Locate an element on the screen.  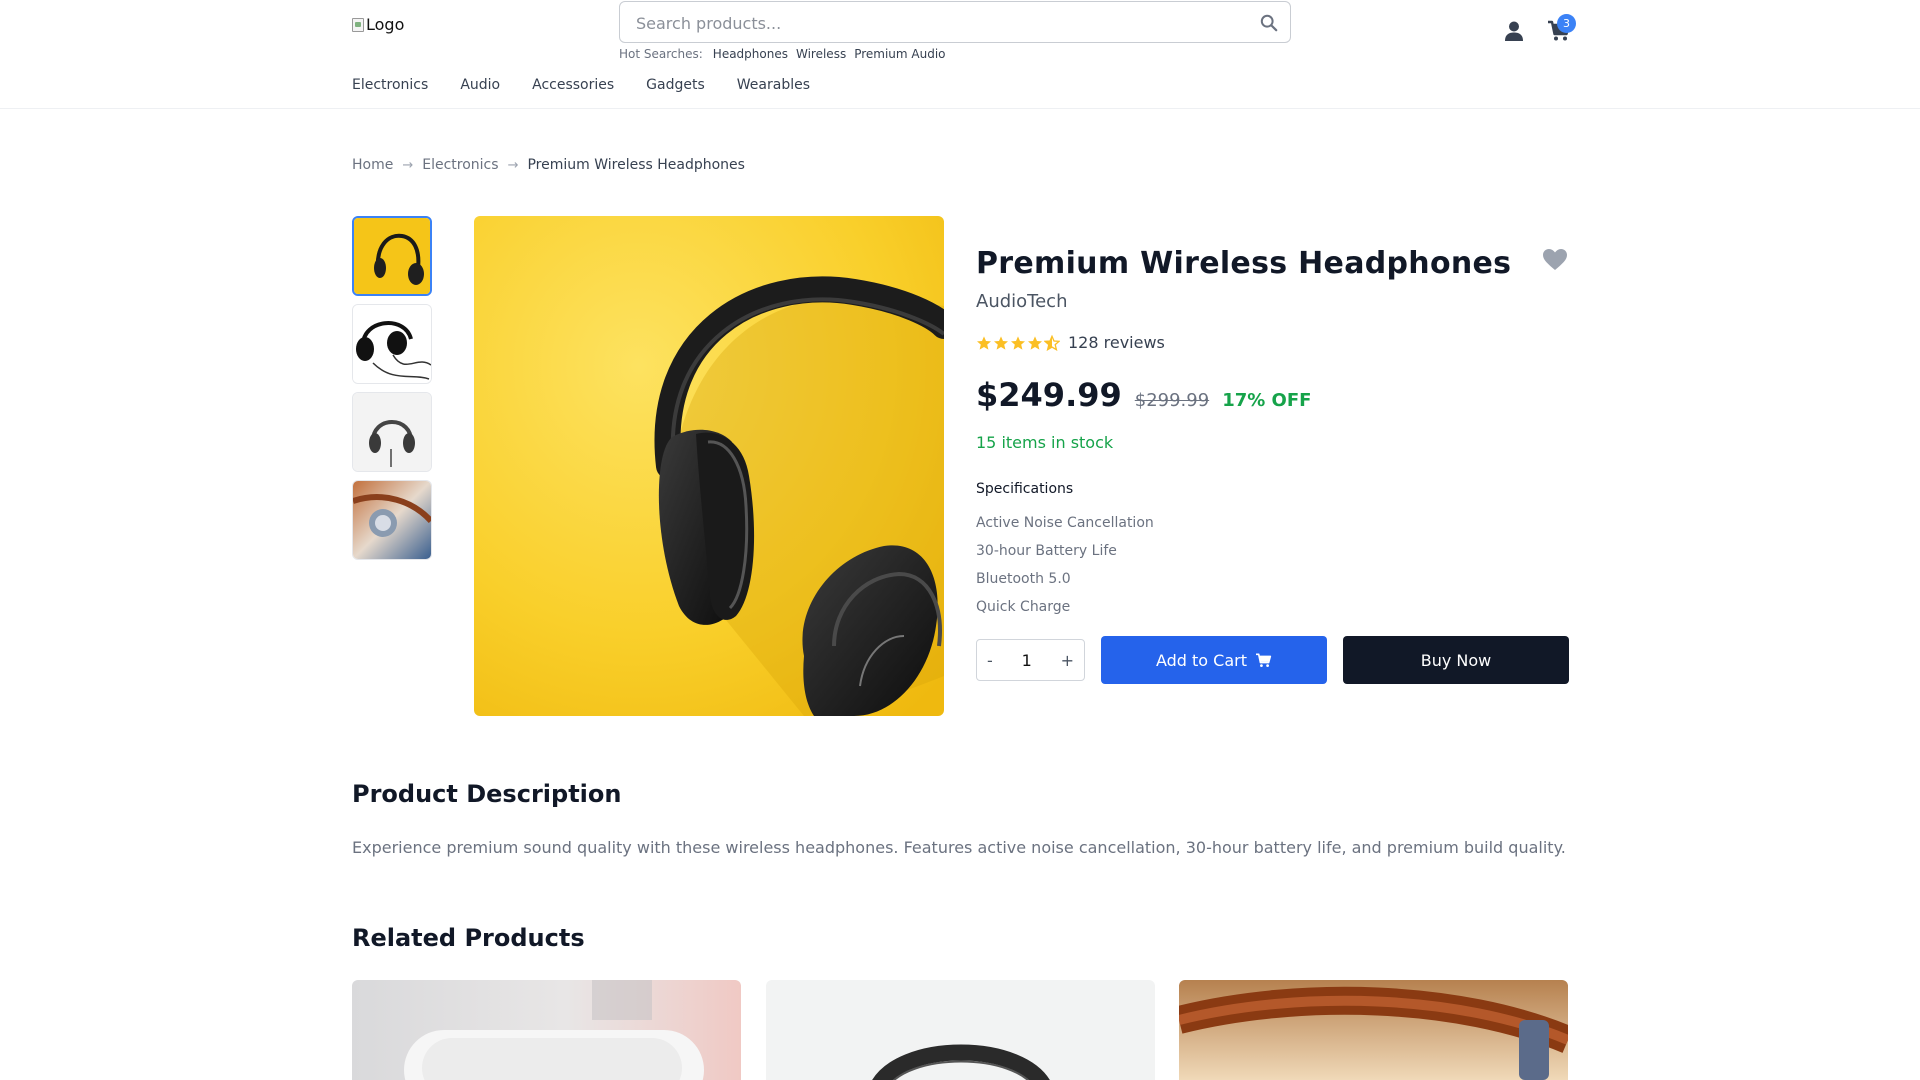
spec-item: Quick Charge is located at coordinates (1023, 607).